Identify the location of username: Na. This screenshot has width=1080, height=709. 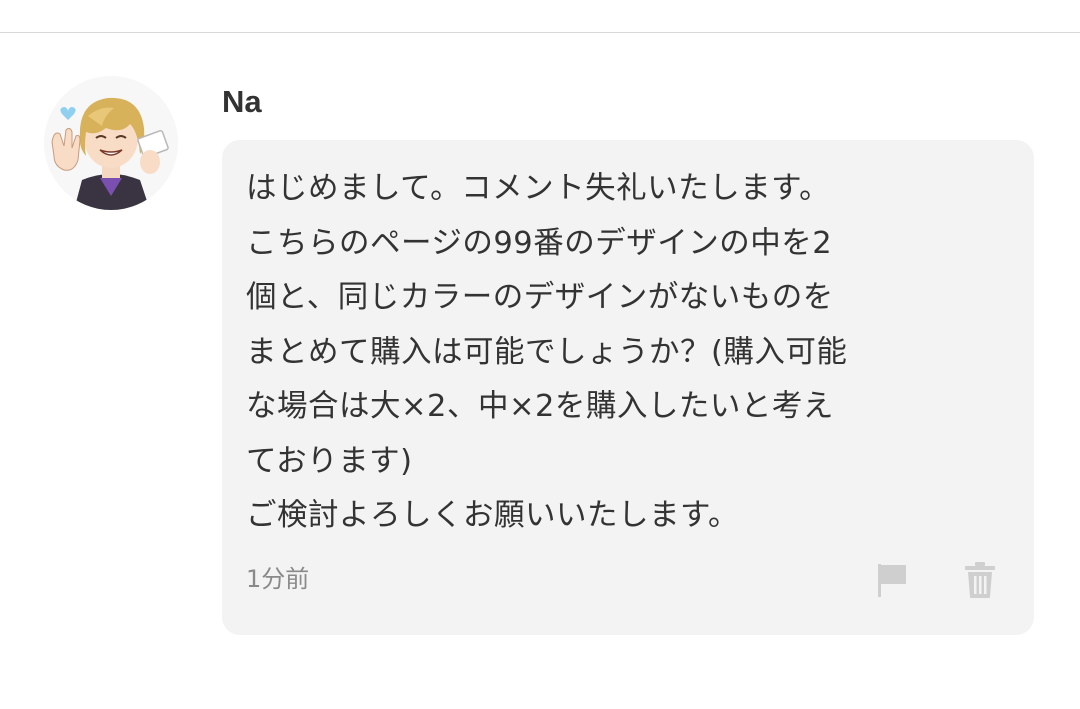
(242, 102).